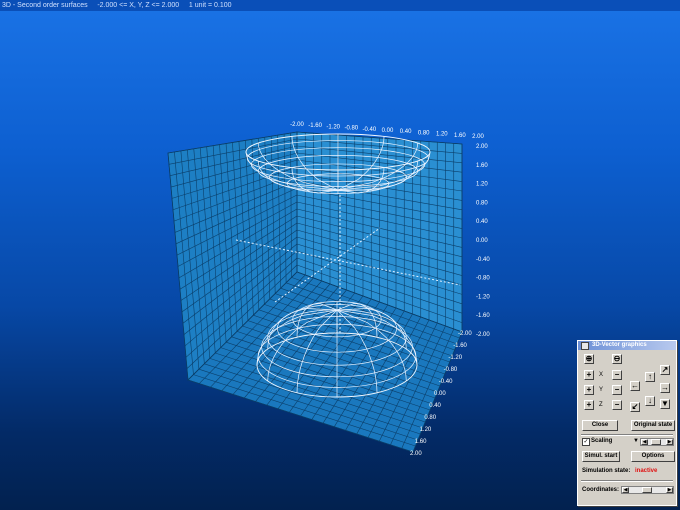  What do you see at coordinates (483, 297) in the screenshot?
I see `right-tick-label: -1.20` at bounding box center [483, 297].